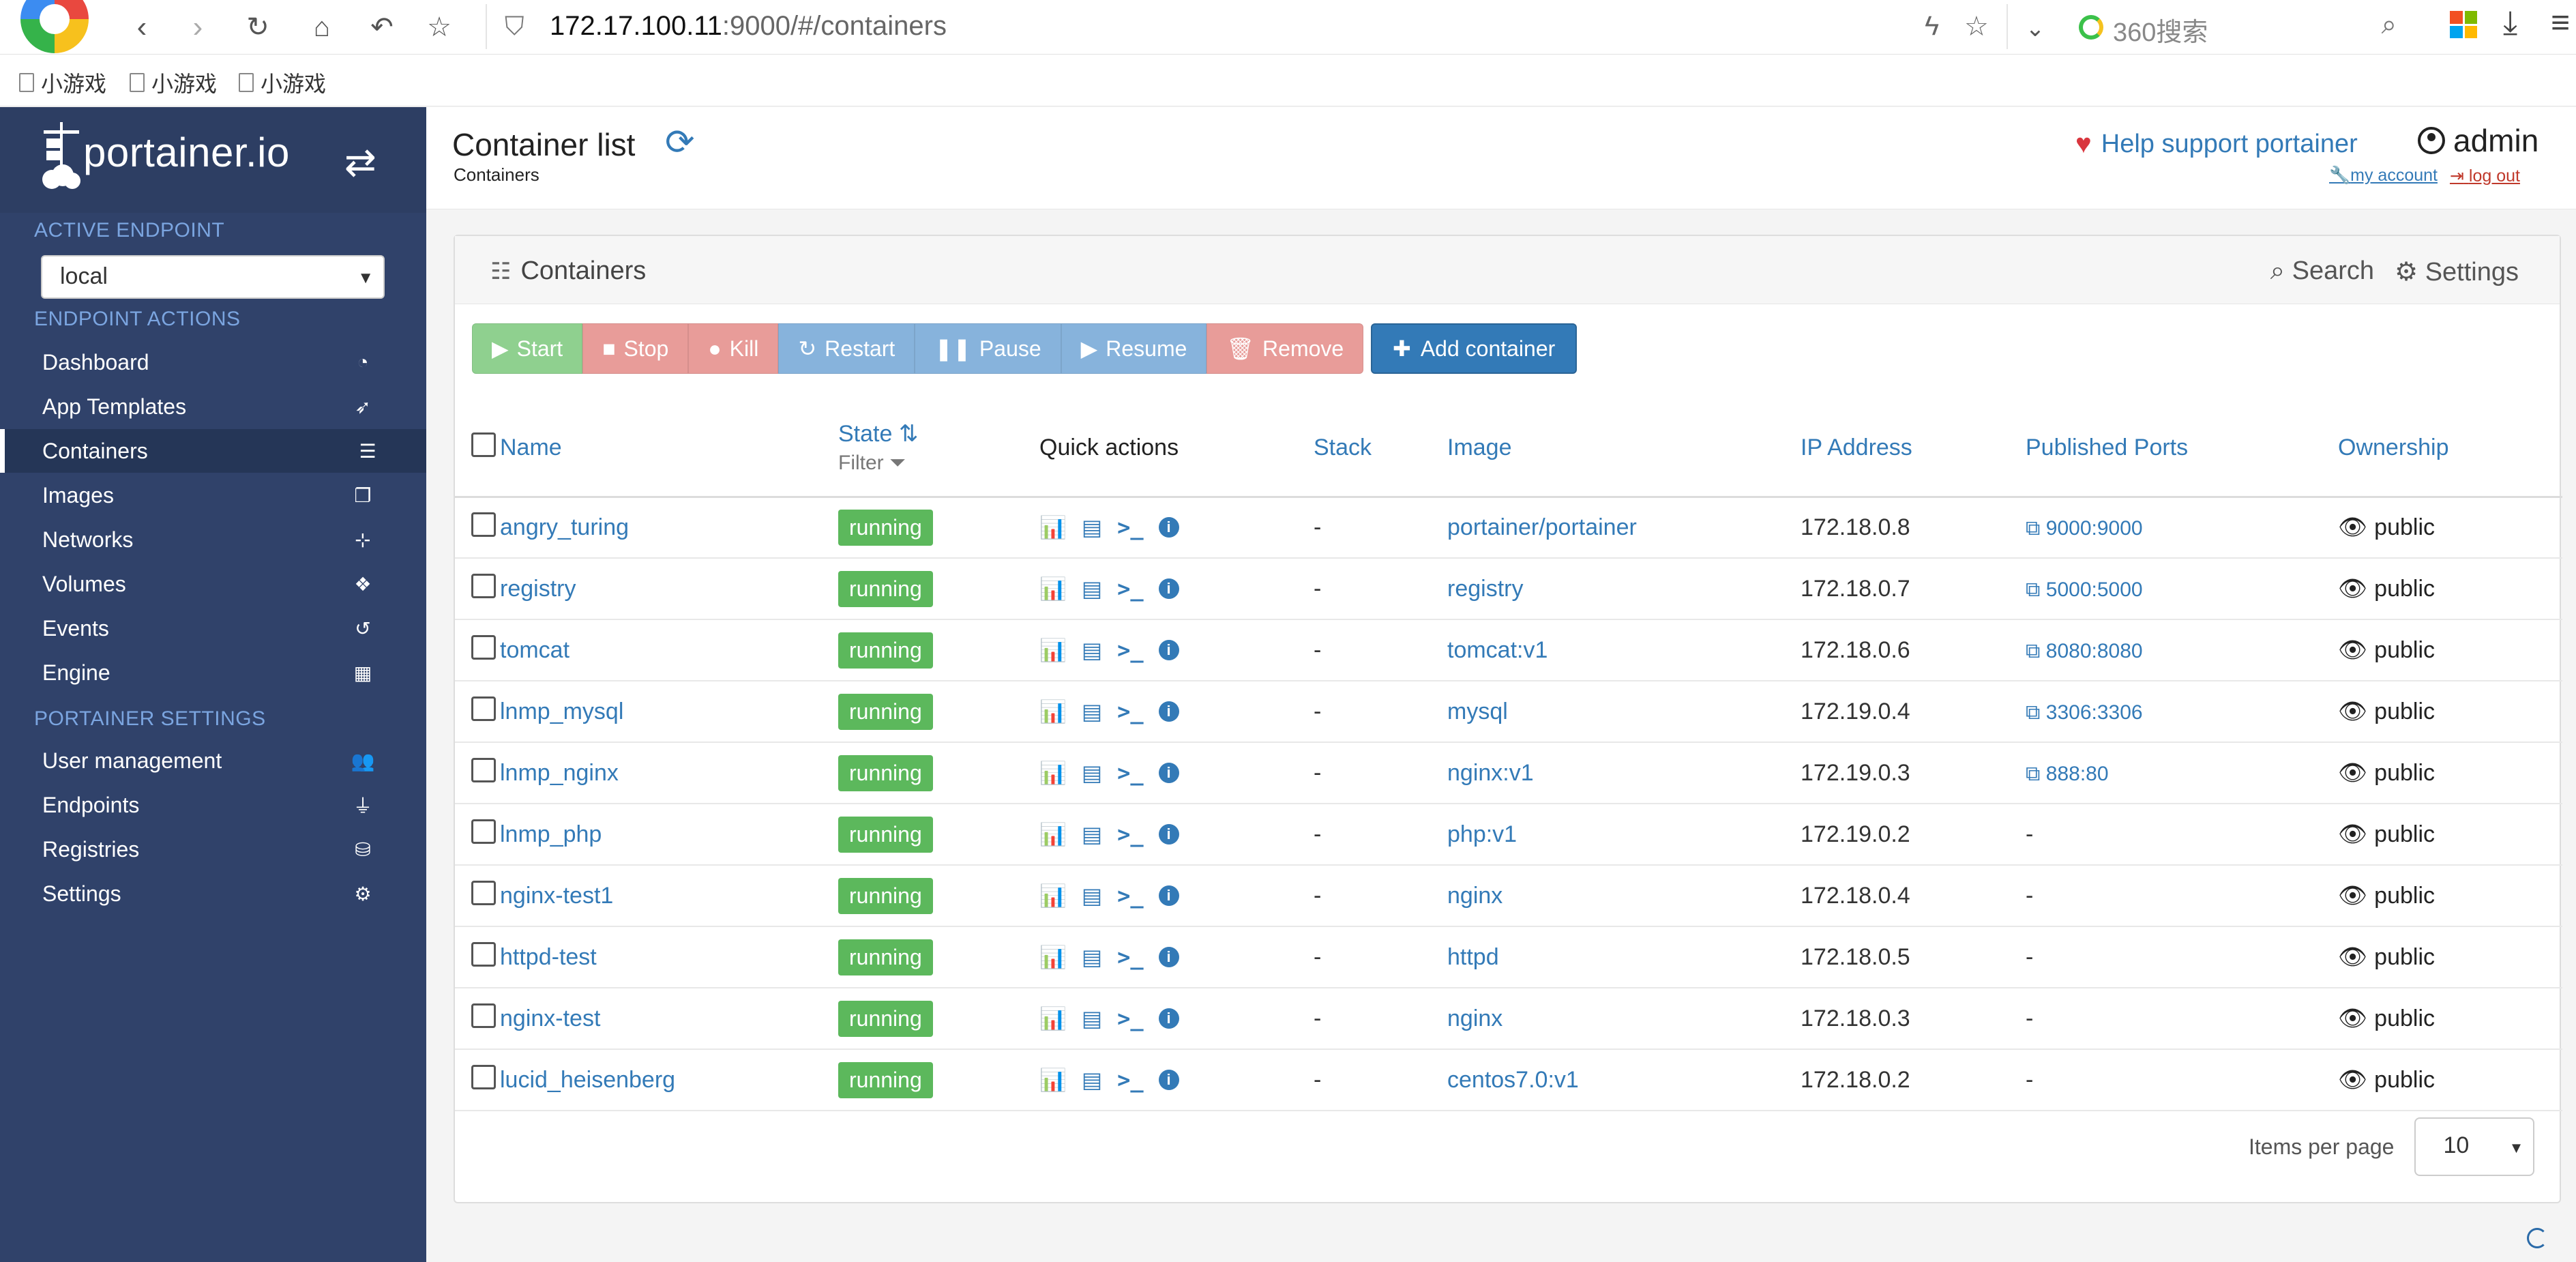  What do you see at coordinates (63, 158) in the screenshot?
I see `portainer-logo-icon` at bounding box center [63, 158].